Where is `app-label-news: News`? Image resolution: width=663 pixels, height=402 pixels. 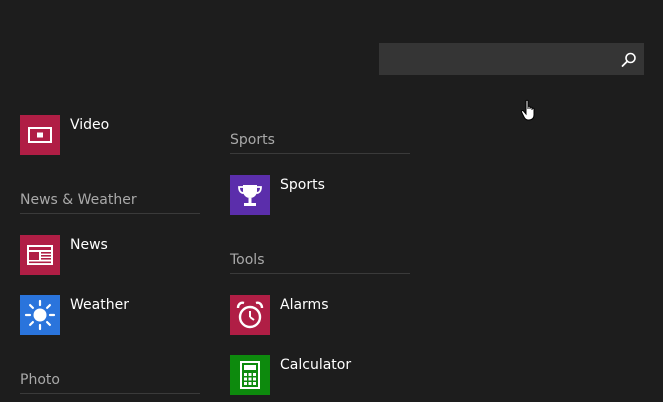
app-label-news: News is located at coordinates (89, 245).